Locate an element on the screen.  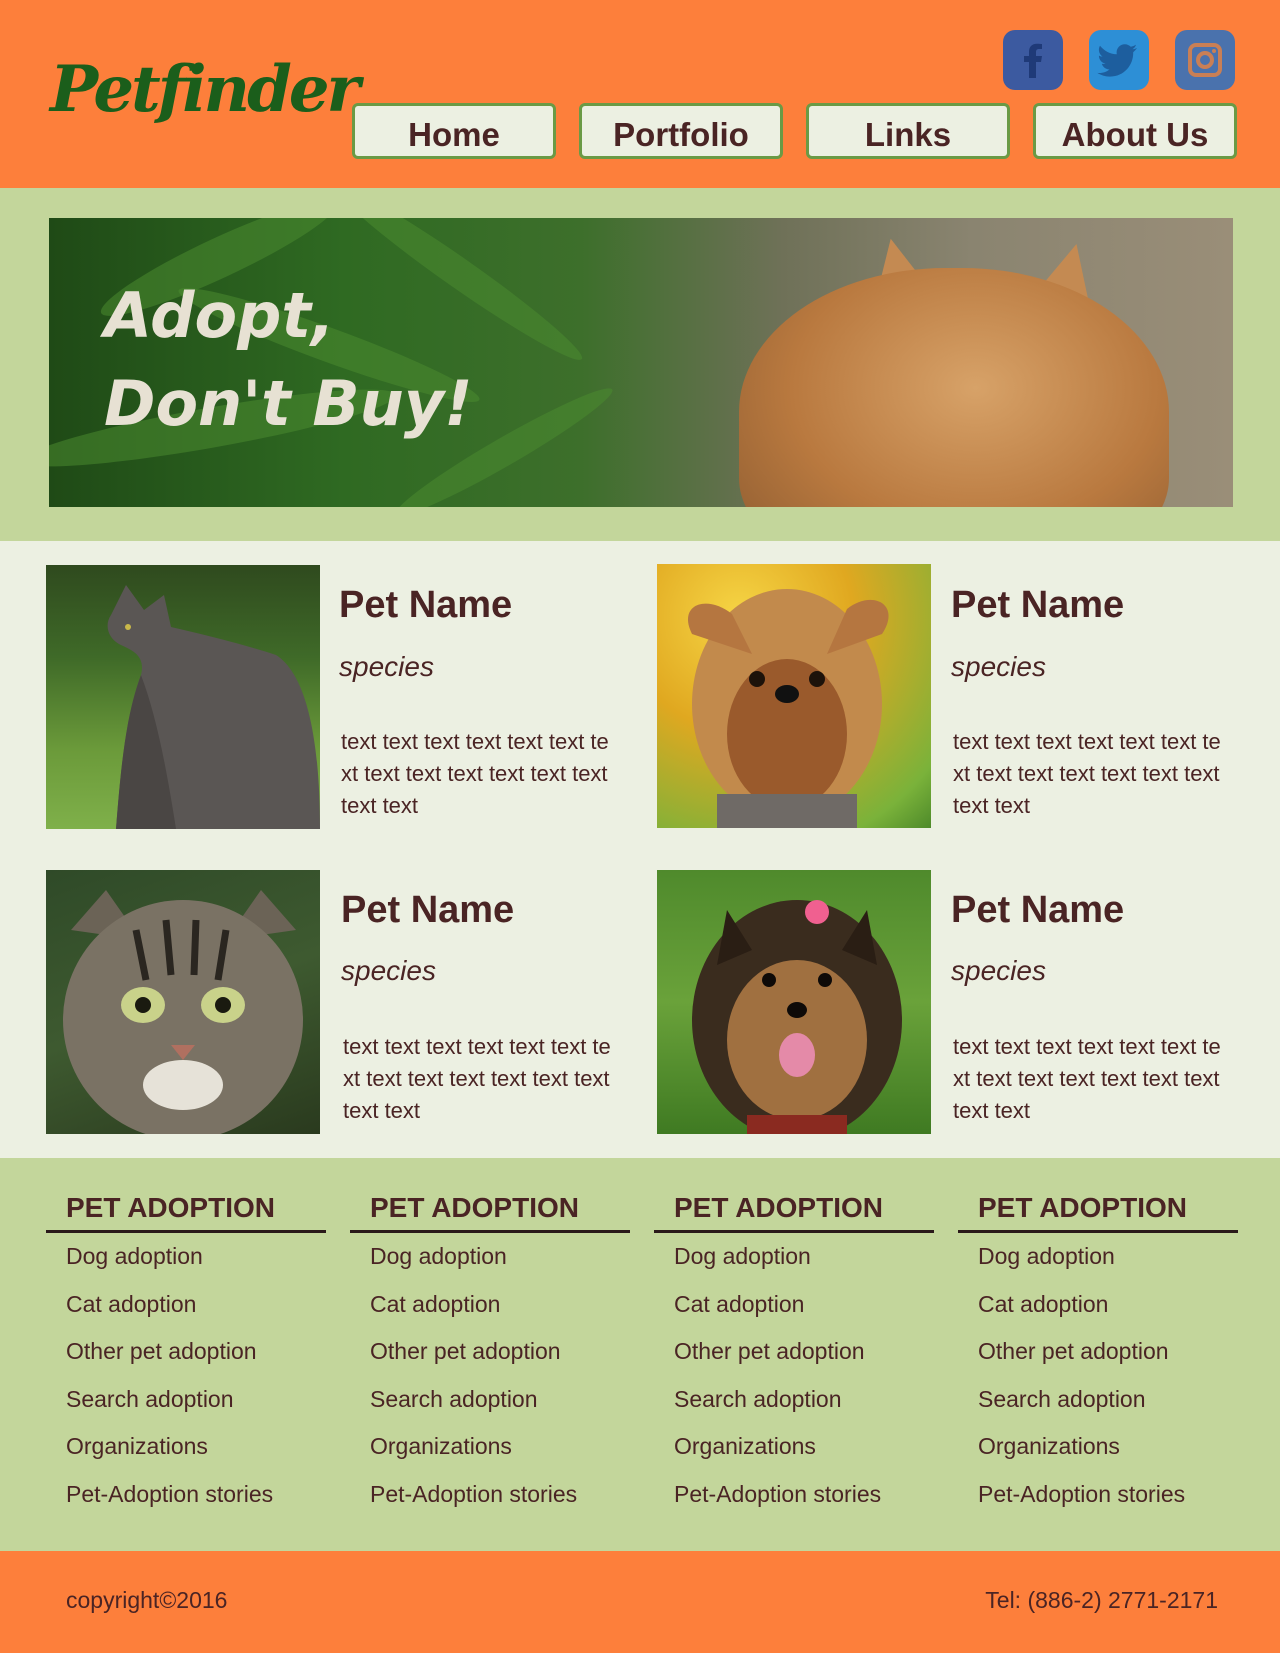
nav-portfolio-button: Portfolio is located at coordinates (681, 131).